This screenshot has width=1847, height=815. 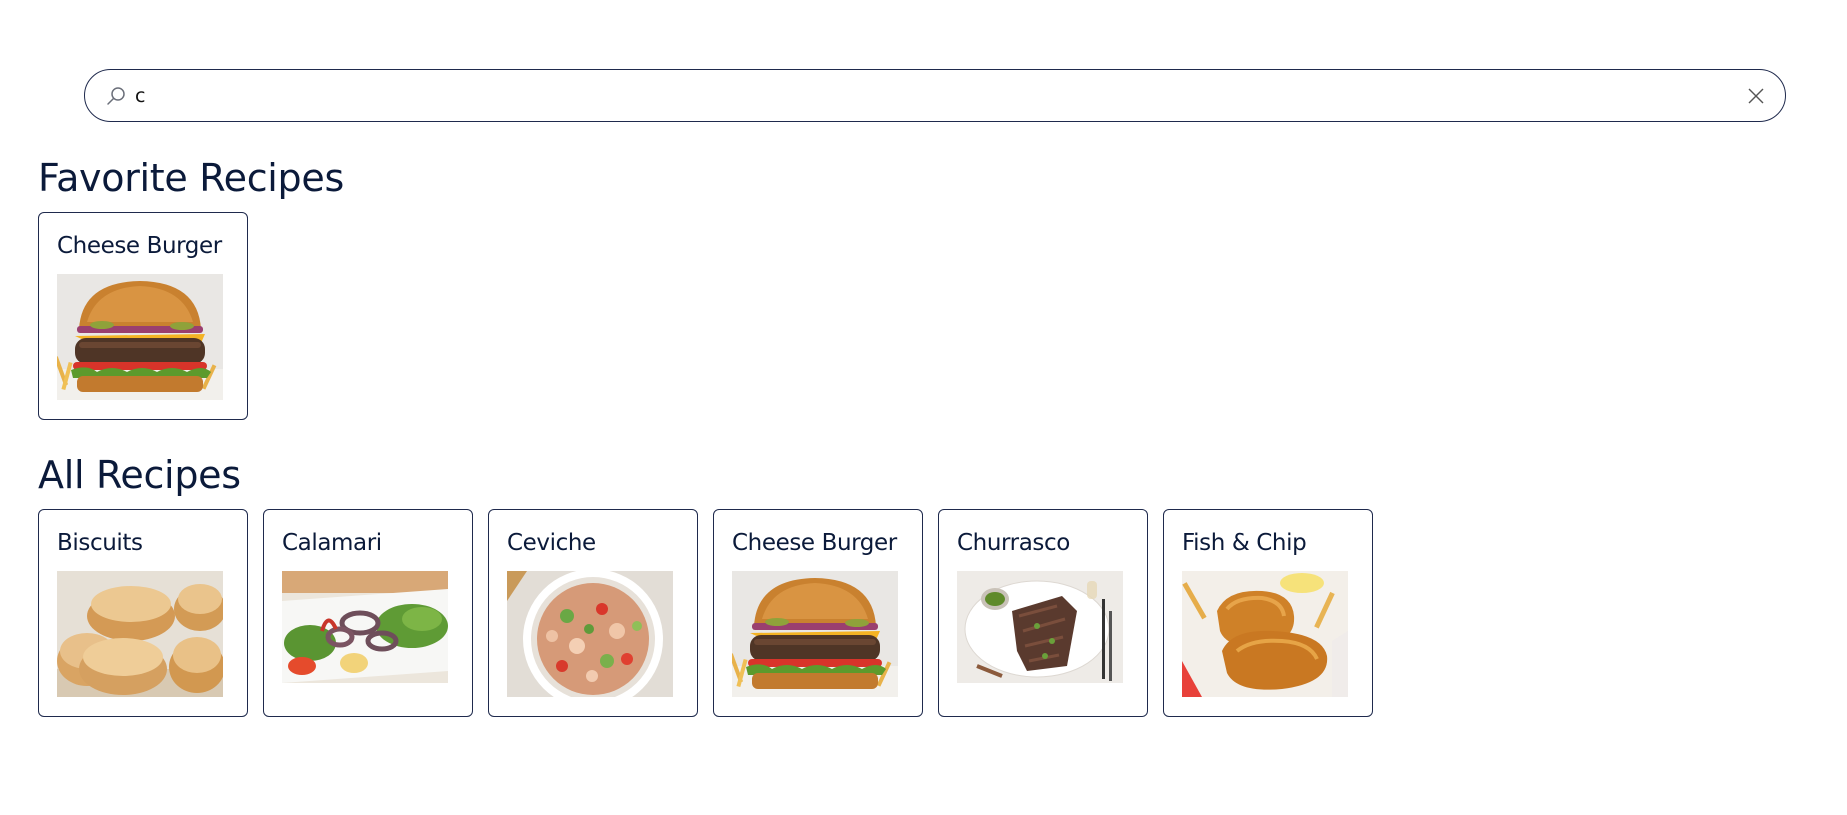 I want to click on search-input, so click(x=915, y=96).